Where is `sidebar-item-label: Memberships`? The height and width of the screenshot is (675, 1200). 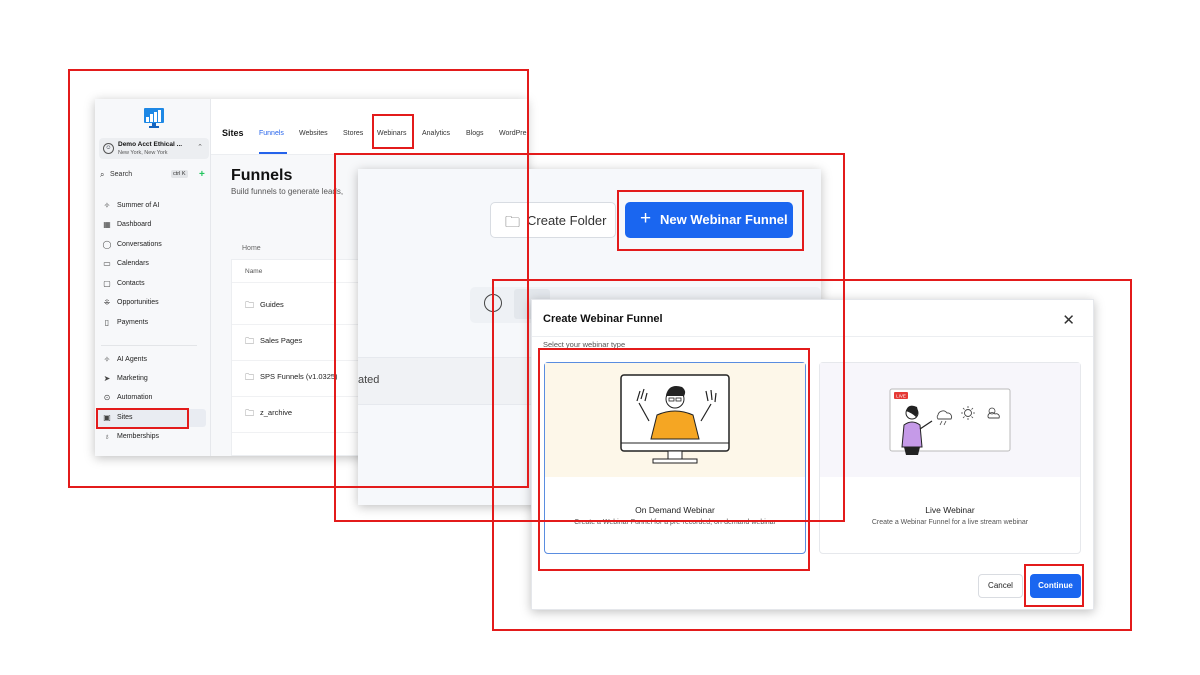
sidebar-item-label: Memberships is located at coordinates (138, 436).